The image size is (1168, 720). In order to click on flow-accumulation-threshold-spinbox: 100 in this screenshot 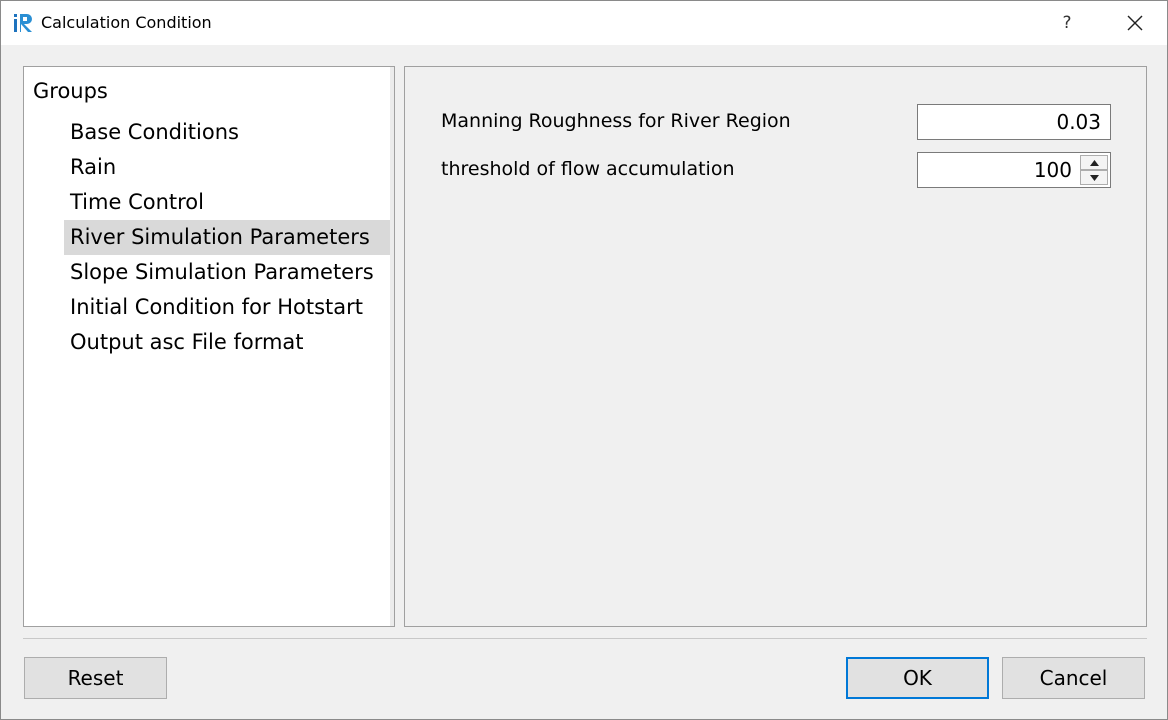, I will do `click(1014, 170)`.